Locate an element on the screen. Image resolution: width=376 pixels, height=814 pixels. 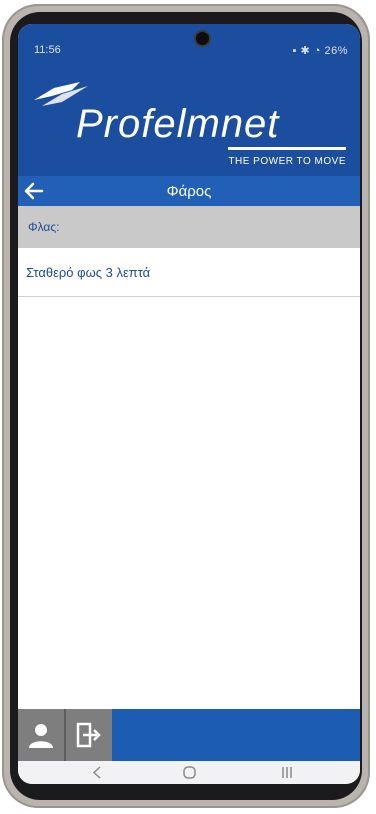
app-header: Profelmnet THE POWER TO MOVE is located at coordinates (189, 118).